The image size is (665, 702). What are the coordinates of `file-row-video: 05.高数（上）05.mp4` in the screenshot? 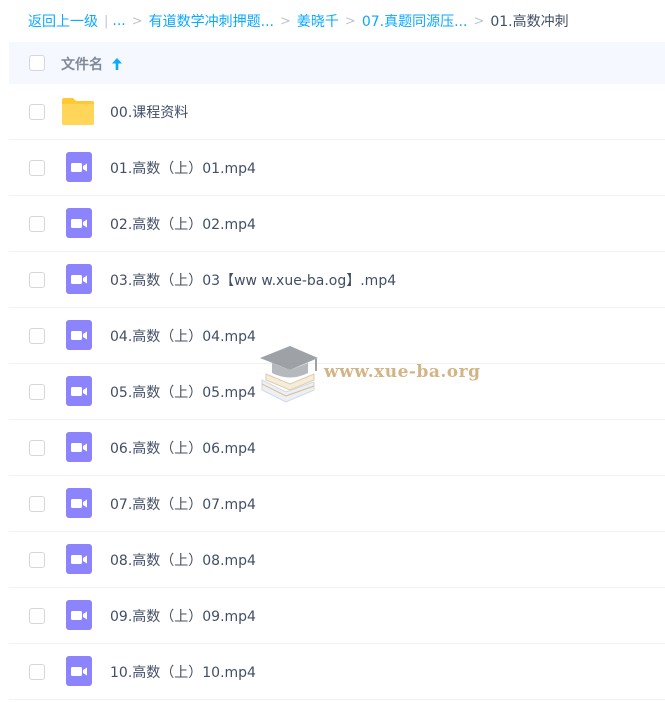 It's located at (337, 392).